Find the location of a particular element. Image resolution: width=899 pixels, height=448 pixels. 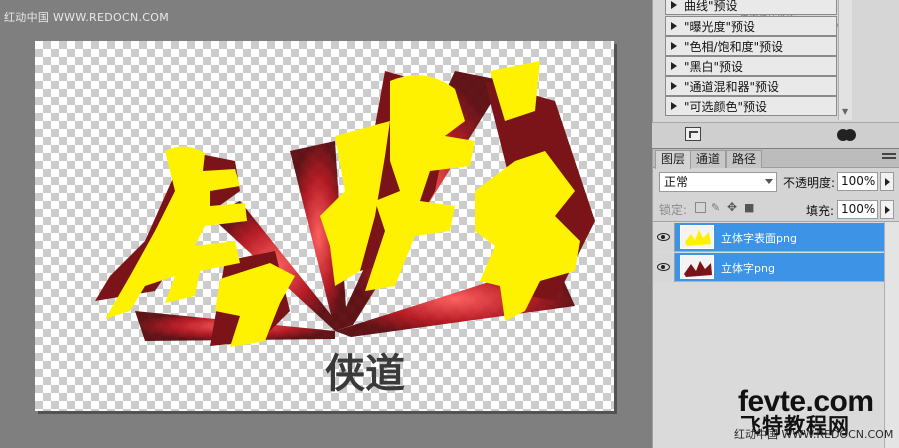

layer-name: 立体字png is located at coordinates (748, 268).